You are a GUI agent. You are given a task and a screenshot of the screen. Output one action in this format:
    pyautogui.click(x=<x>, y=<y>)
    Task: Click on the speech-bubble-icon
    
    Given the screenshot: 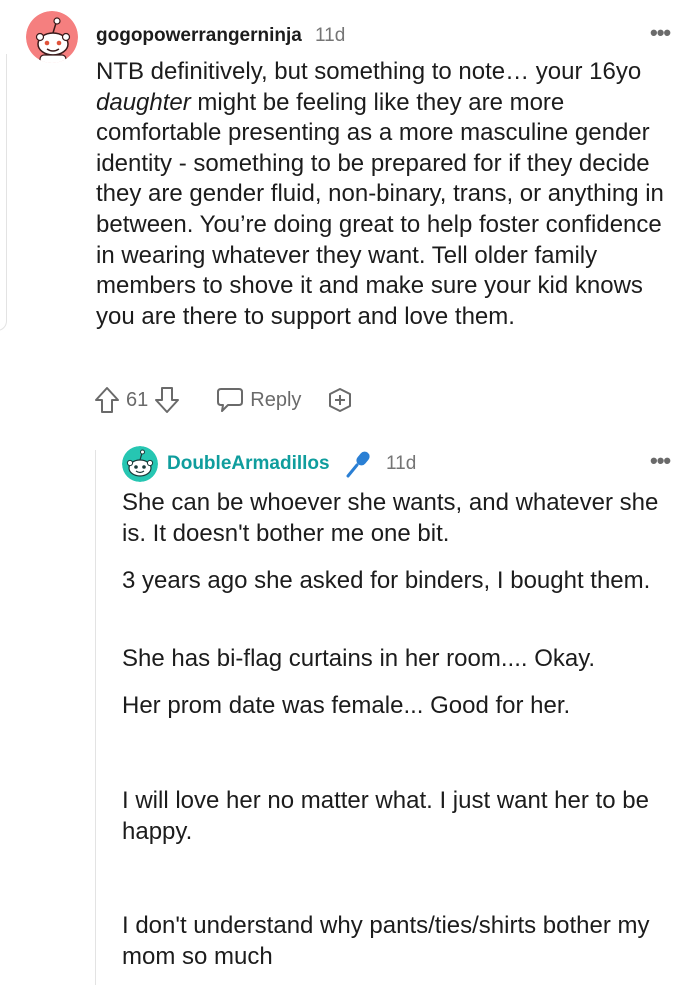 What is the action you would take?
    pyautogui.click(x=230, y=400)
    